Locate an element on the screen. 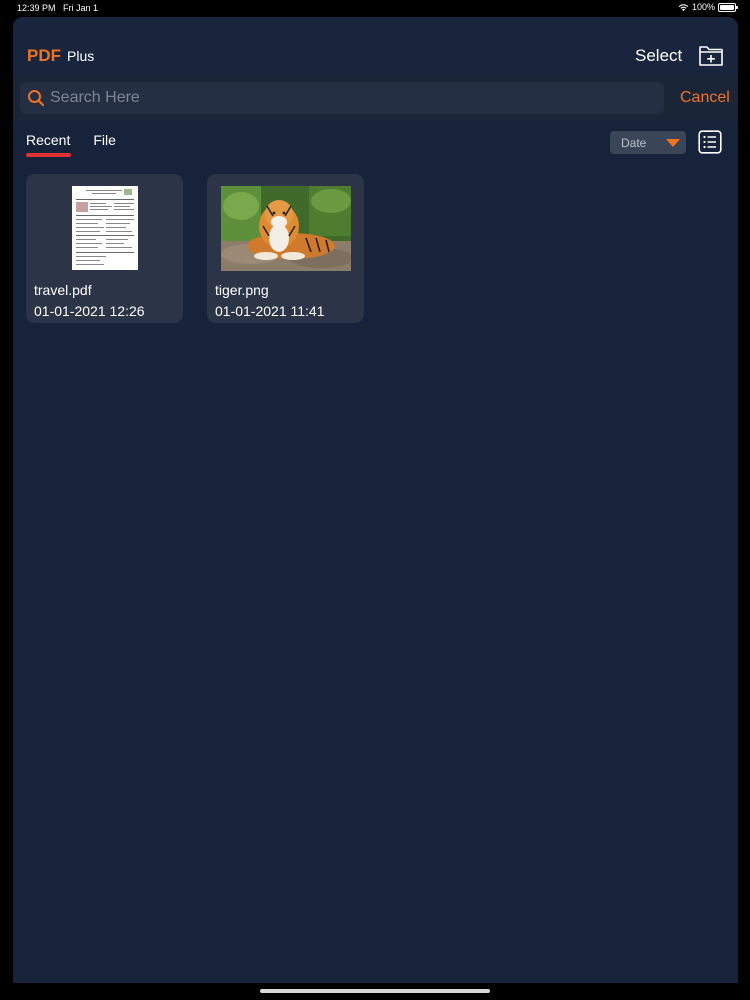  status-right: 100% is located at coordinates (708, 7).